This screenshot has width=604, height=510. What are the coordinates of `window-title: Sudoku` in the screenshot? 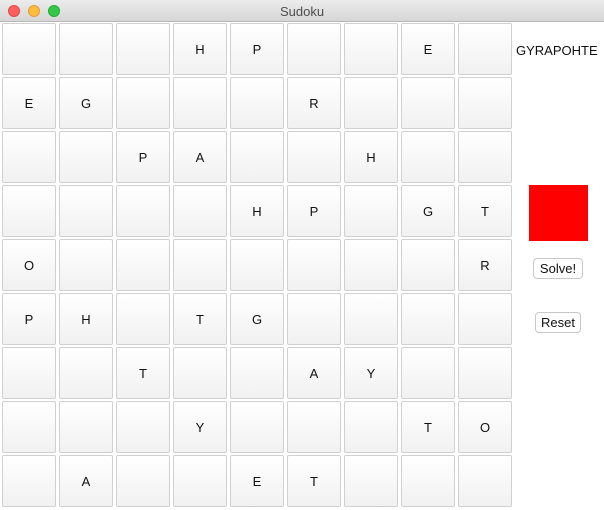 It's located at (302, 11).